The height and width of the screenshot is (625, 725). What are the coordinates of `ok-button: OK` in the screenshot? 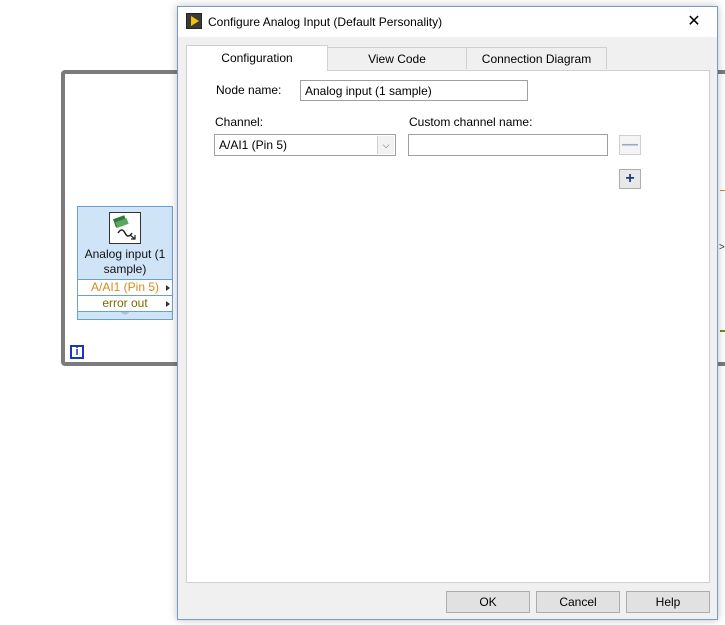 It's located at (488, 602).